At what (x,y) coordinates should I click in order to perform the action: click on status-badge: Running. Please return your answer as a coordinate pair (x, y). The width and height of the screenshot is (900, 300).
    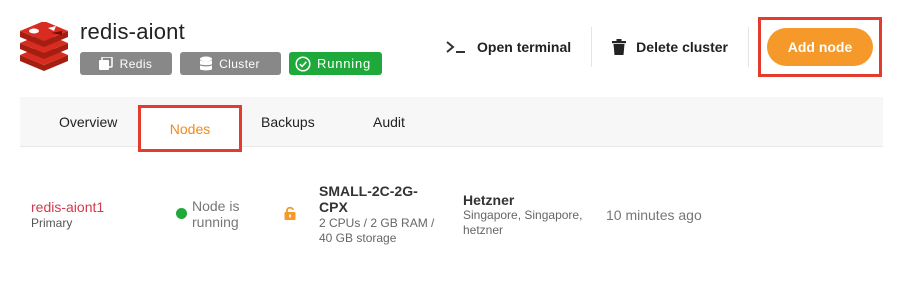
    Looking at the image, I should click on (335, 63).